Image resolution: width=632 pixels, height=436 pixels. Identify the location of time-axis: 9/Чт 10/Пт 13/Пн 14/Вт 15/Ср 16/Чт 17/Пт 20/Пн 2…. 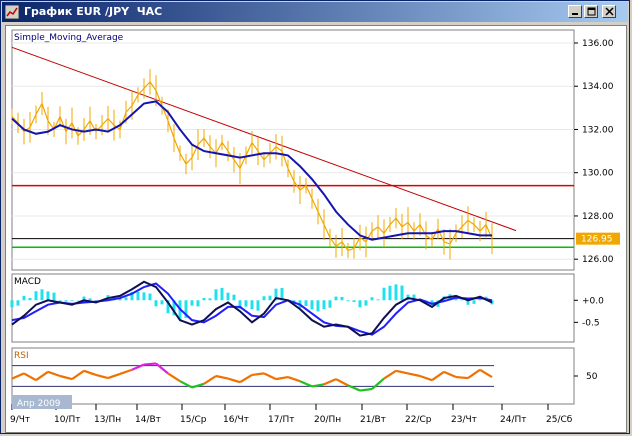
(291, 414).